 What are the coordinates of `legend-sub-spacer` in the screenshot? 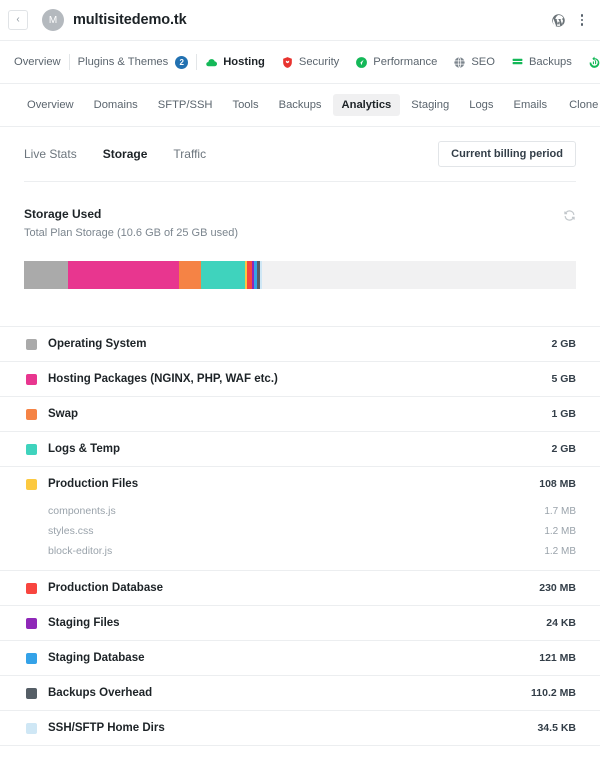 It's located at (300, 565).